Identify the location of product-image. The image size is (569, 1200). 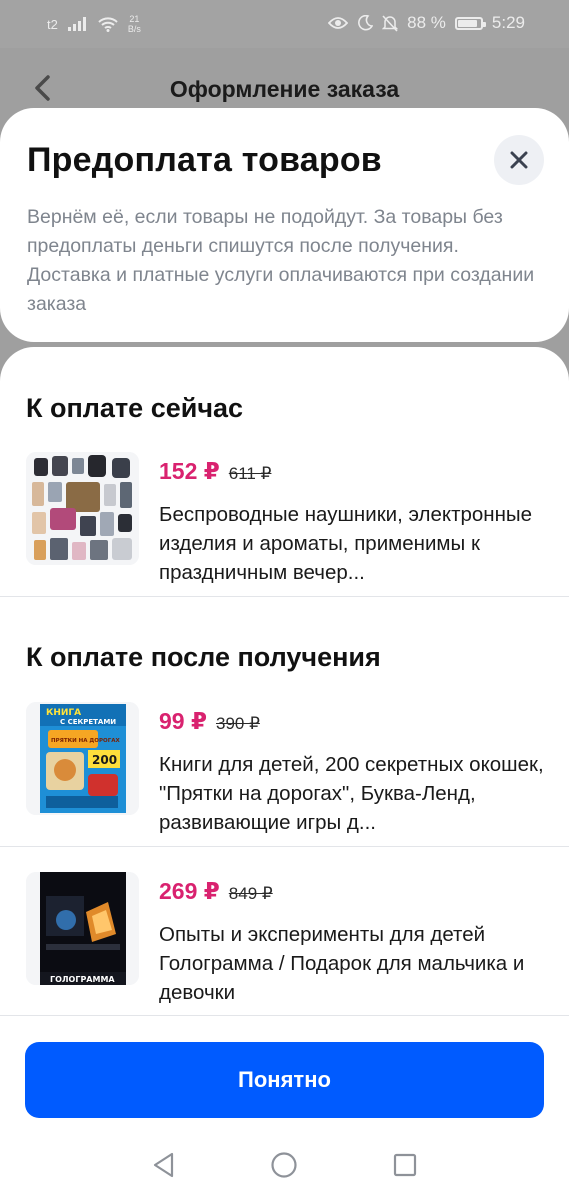
(82, 508).